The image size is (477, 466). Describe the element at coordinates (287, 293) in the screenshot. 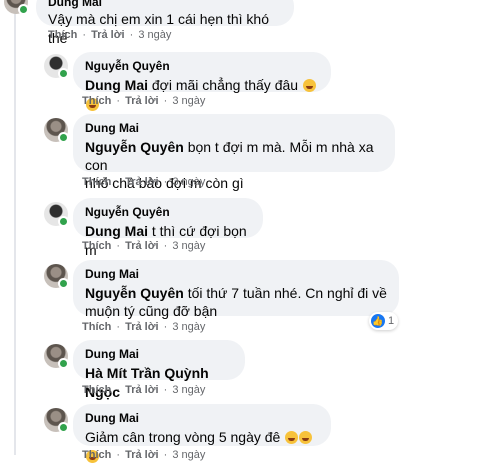

I see `reply-body-line1: tối thứ 7 tuần nhé. Cn nghỉ đi về` at that location.